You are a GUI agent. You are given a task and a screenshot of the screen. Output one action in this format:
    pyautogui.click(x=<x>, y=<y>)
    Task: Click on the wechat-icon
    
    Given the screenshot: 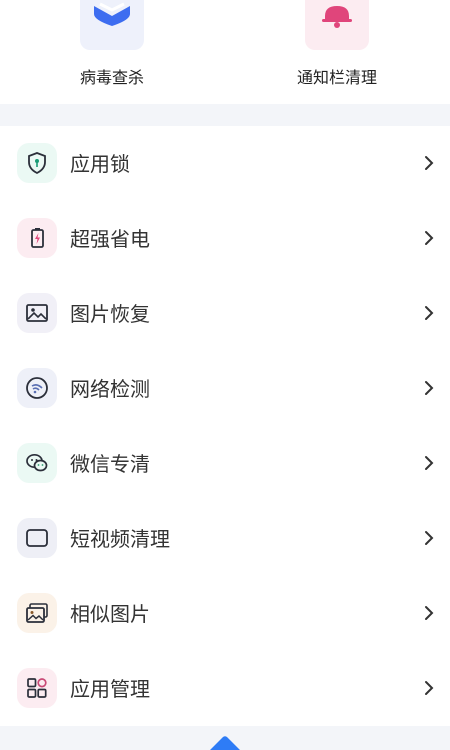 What is the action you would take?
    pyautogui.click(x=37, y=462)
    